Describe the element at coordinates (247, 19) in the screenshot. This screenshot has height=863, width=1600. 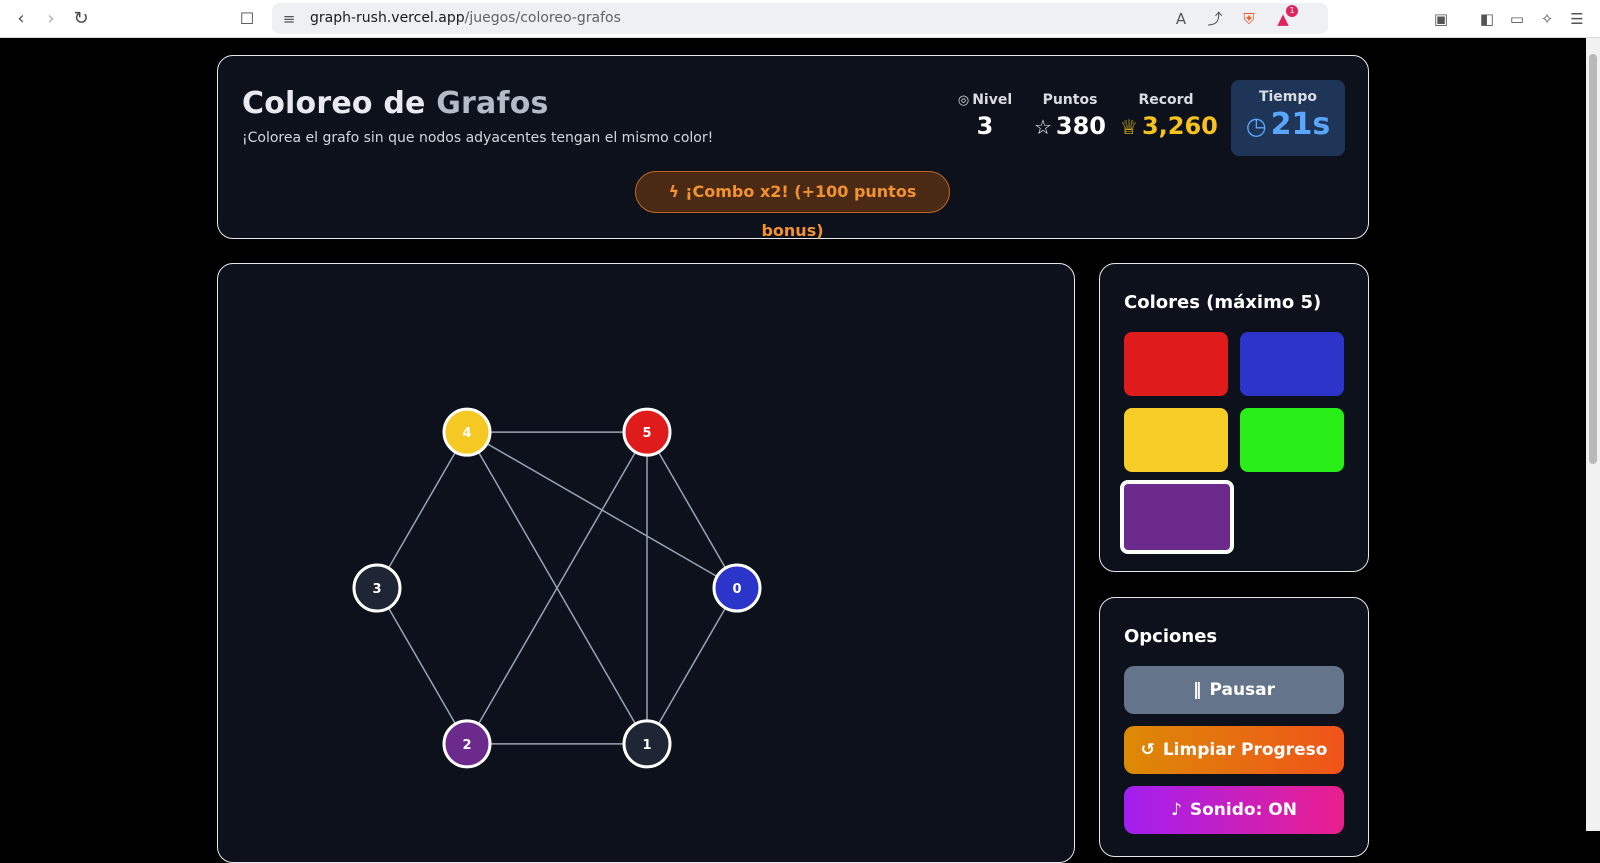
I see `bookmark-icon: ☐` at that location.